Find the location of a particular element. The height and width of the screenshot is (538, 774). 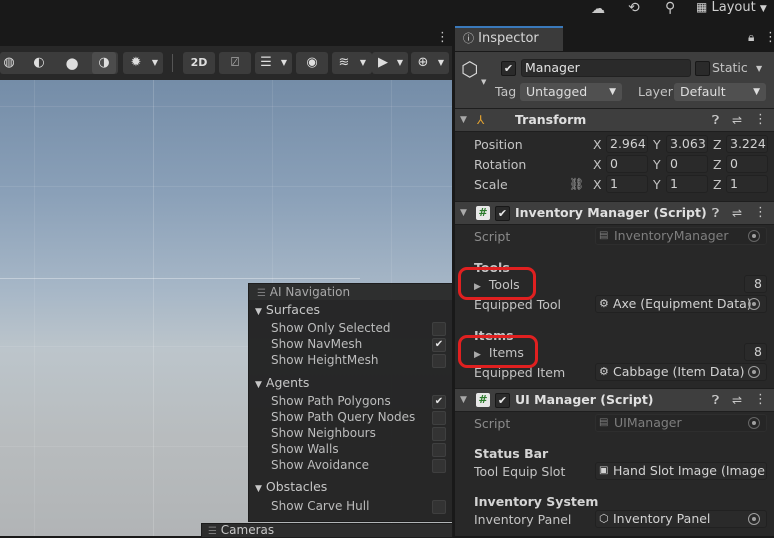

unlit-icon: ◑ is located at coordinates (104, 63).